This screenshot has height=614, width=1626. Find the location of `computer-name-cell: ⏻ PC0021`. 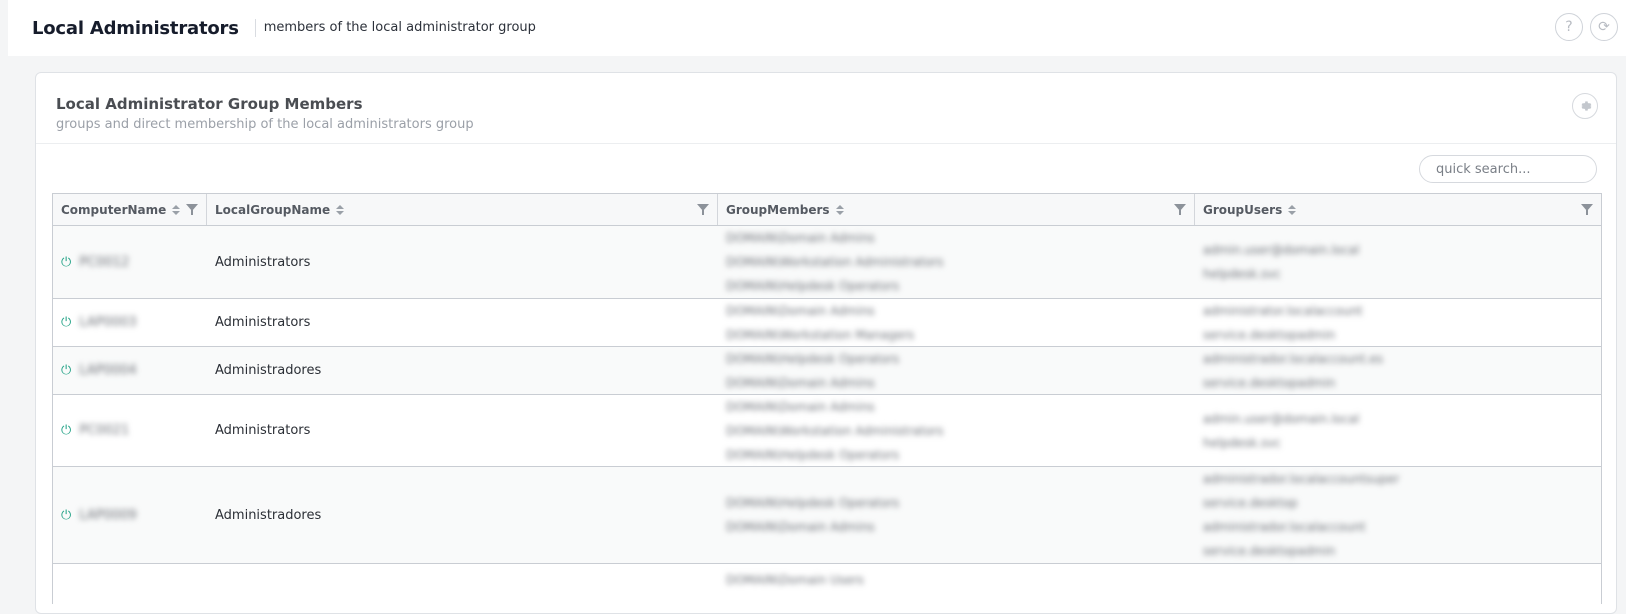

computer-name-cell: ⏻ PC0021 is located at coordinates (130, 430).